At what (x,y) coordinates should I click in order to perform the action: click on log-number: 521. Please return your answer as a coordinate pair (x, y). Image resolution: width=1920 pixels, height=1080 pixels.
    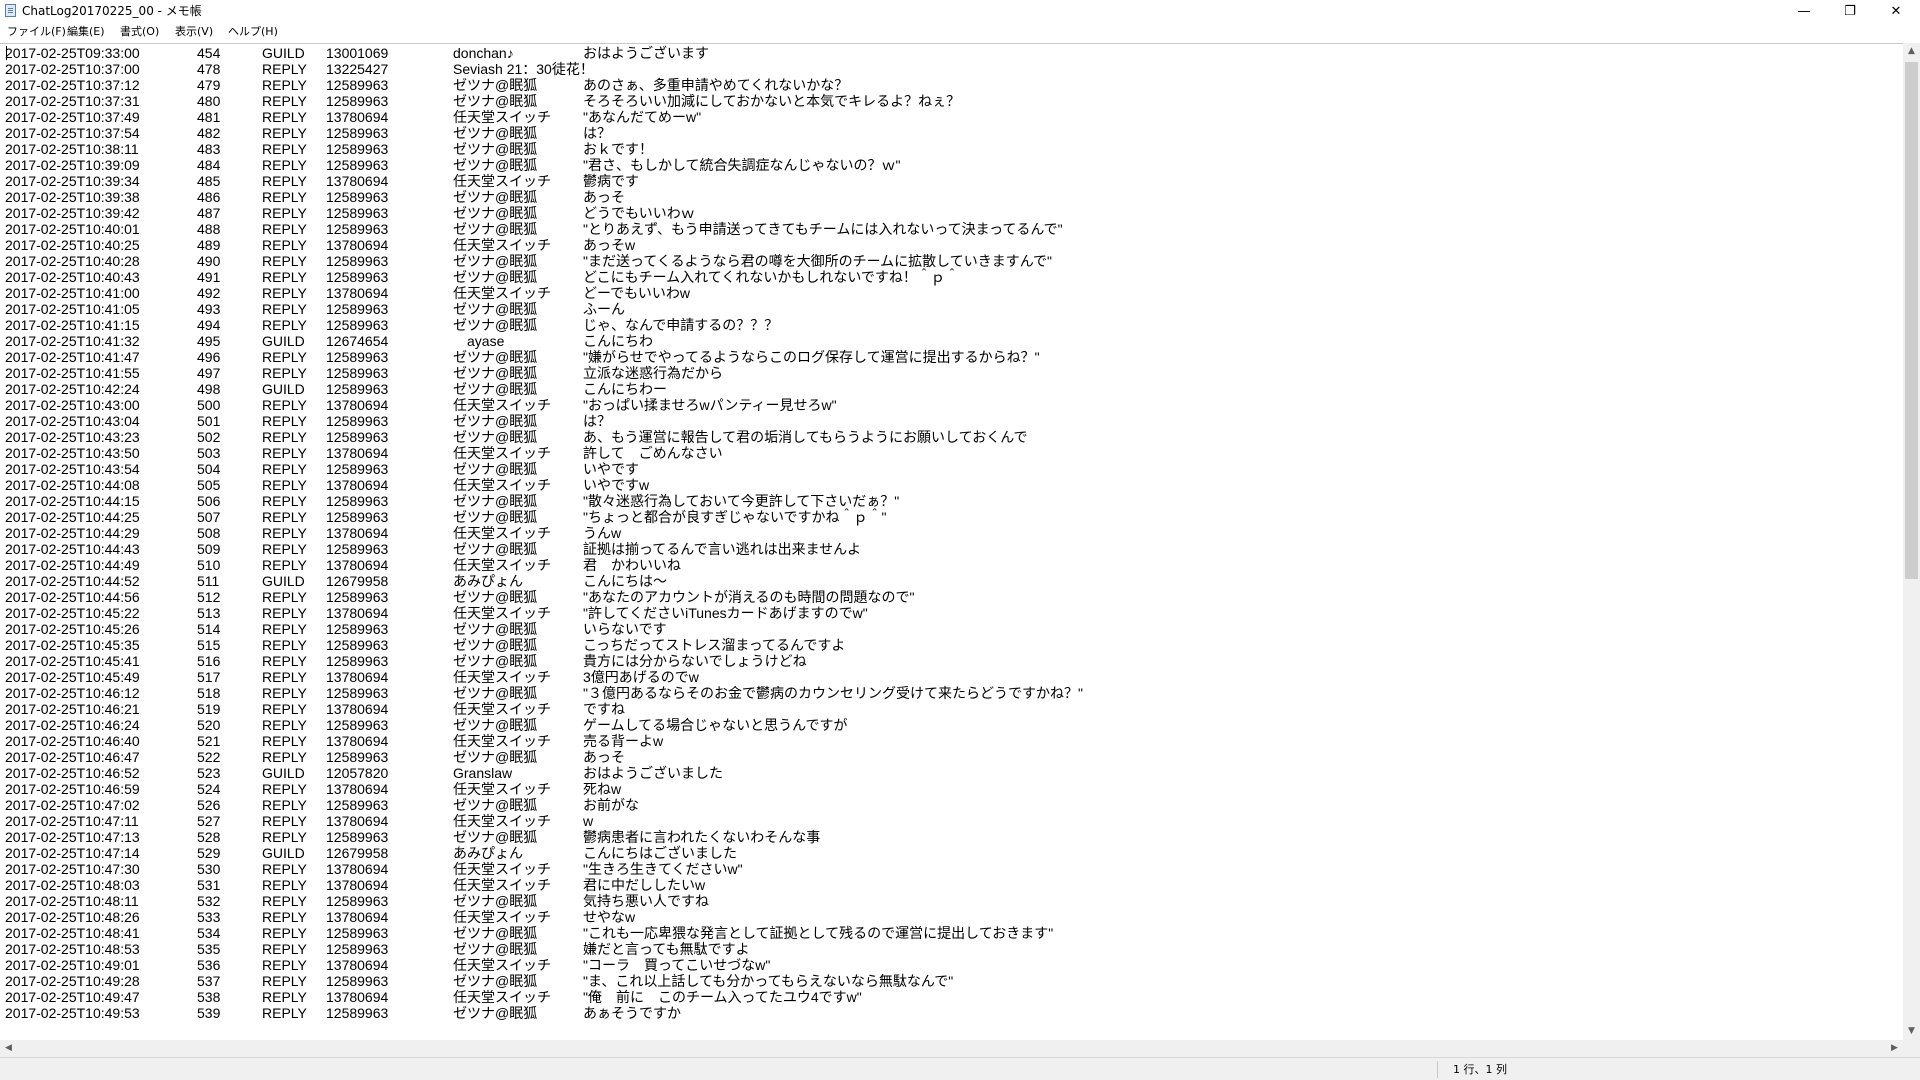
    Looking at the image, I should click on (209, 741).